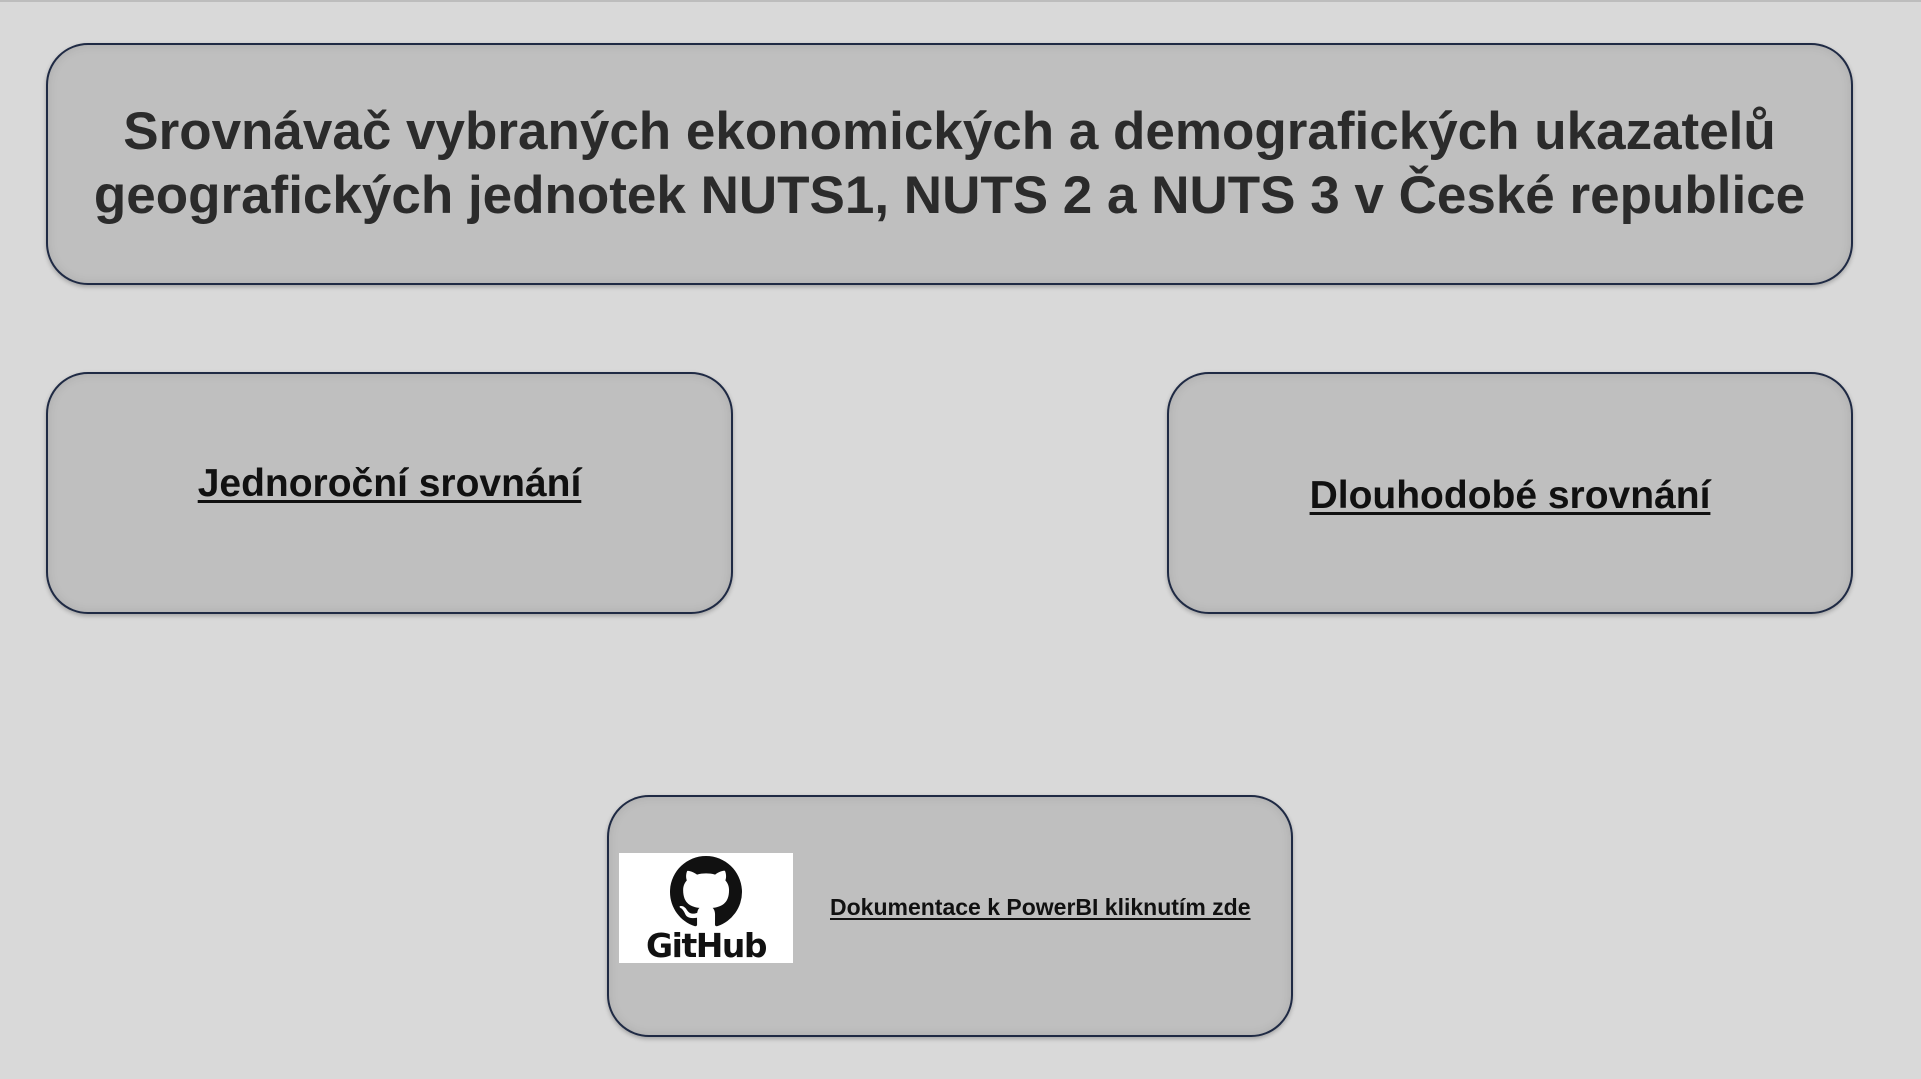 Image resolution: width=1921 pixels, height=1079 pixels. I want to click on long-term-comparison-button: Dlouhodobé srovnání, so click(1510, 493).